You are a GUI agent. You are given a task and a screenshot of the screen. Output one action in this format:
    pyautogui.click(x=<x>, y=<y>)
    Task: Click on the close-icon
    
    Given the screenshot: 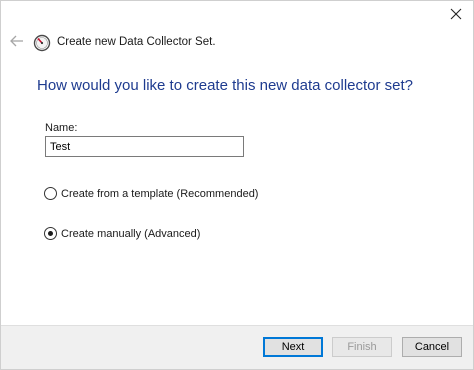 What is the action you would take?
    pyautogui.click(x=456, y=16)
    